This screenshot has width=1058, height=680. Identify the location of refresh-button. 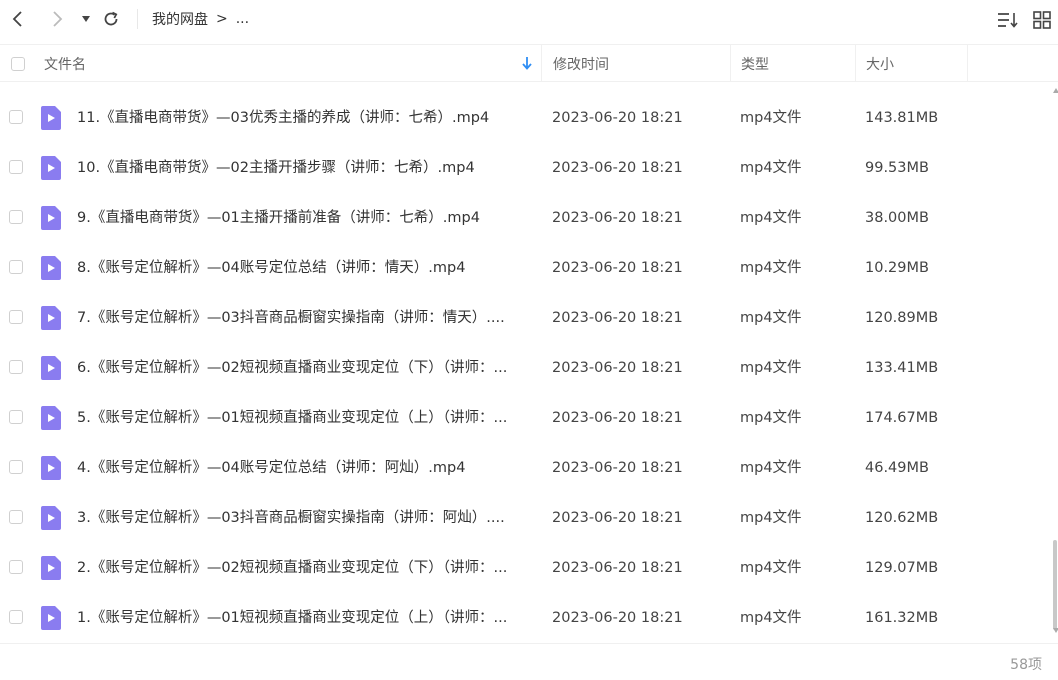
(111, 19).